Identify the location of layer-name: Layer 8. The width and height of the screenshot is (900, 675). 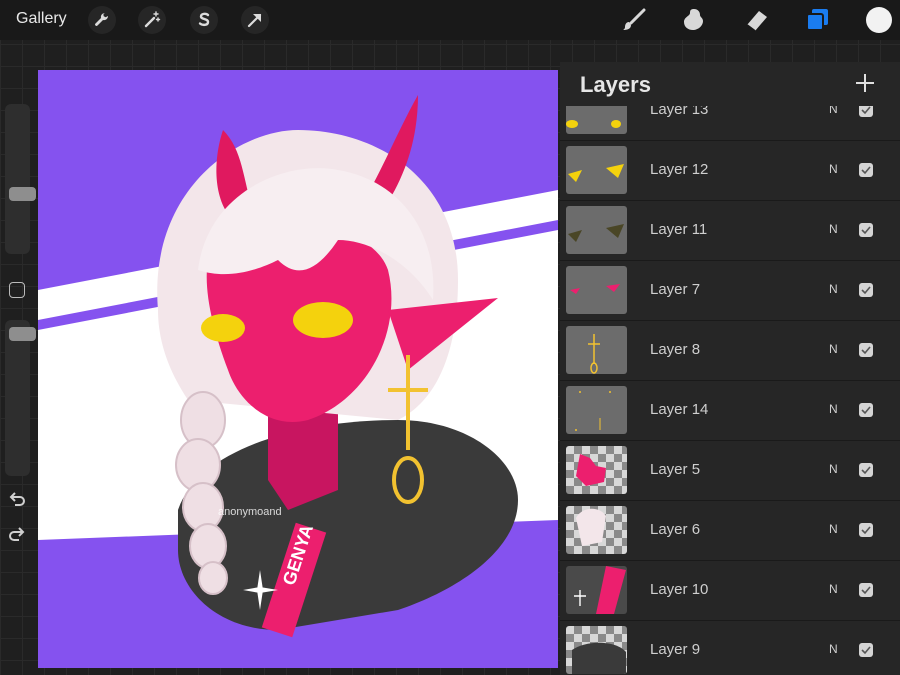
(675, 349).